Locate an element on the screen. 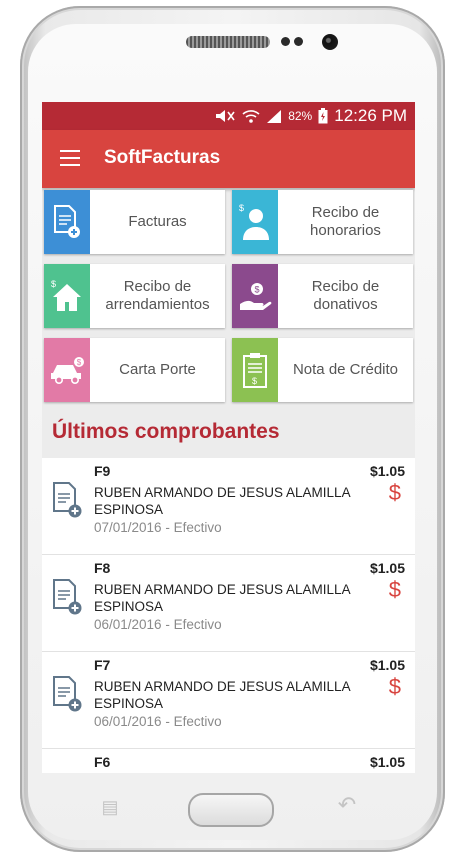 Image resolution: width=465 pixels, height=861 pixels. receipt-date: 07/01/2016 - Efectivo is located at coordinates (158, 527).